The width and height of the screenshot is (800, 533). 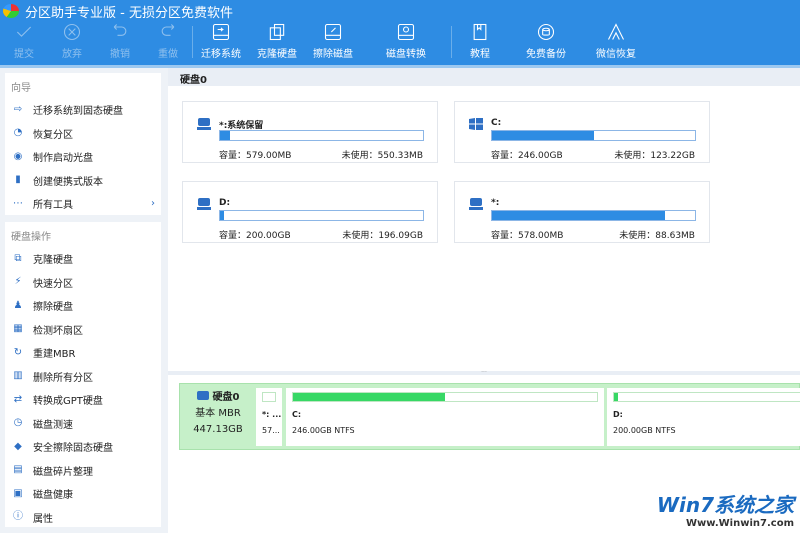 What do you see at coordinates (333, 43) in the screenshot?
I see `toolbar-button-6: 擦除磁盘` at bounding box center [333, 43].